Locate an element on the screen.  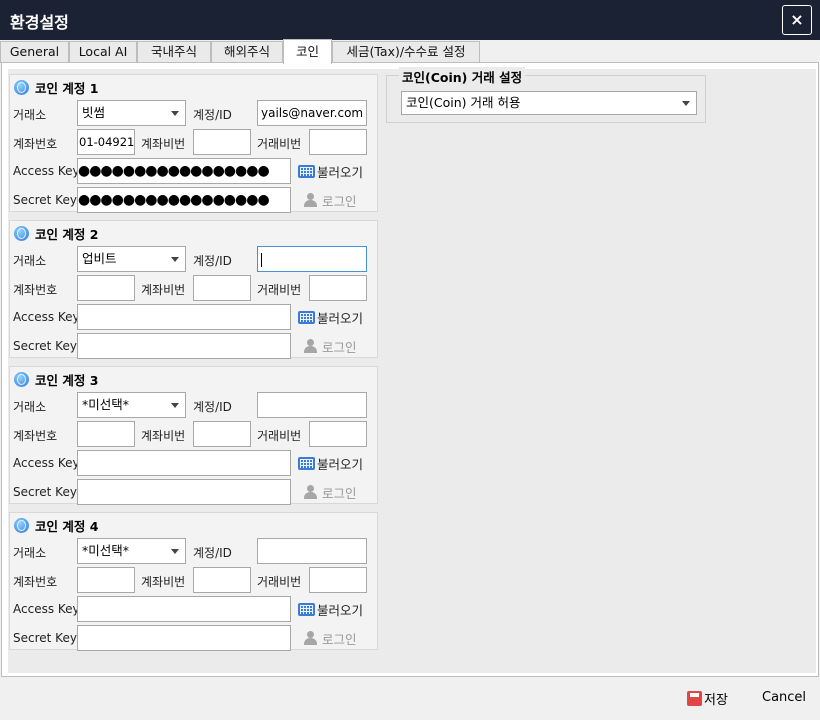
save-button: 저장 is located at coordinates (707, 698).